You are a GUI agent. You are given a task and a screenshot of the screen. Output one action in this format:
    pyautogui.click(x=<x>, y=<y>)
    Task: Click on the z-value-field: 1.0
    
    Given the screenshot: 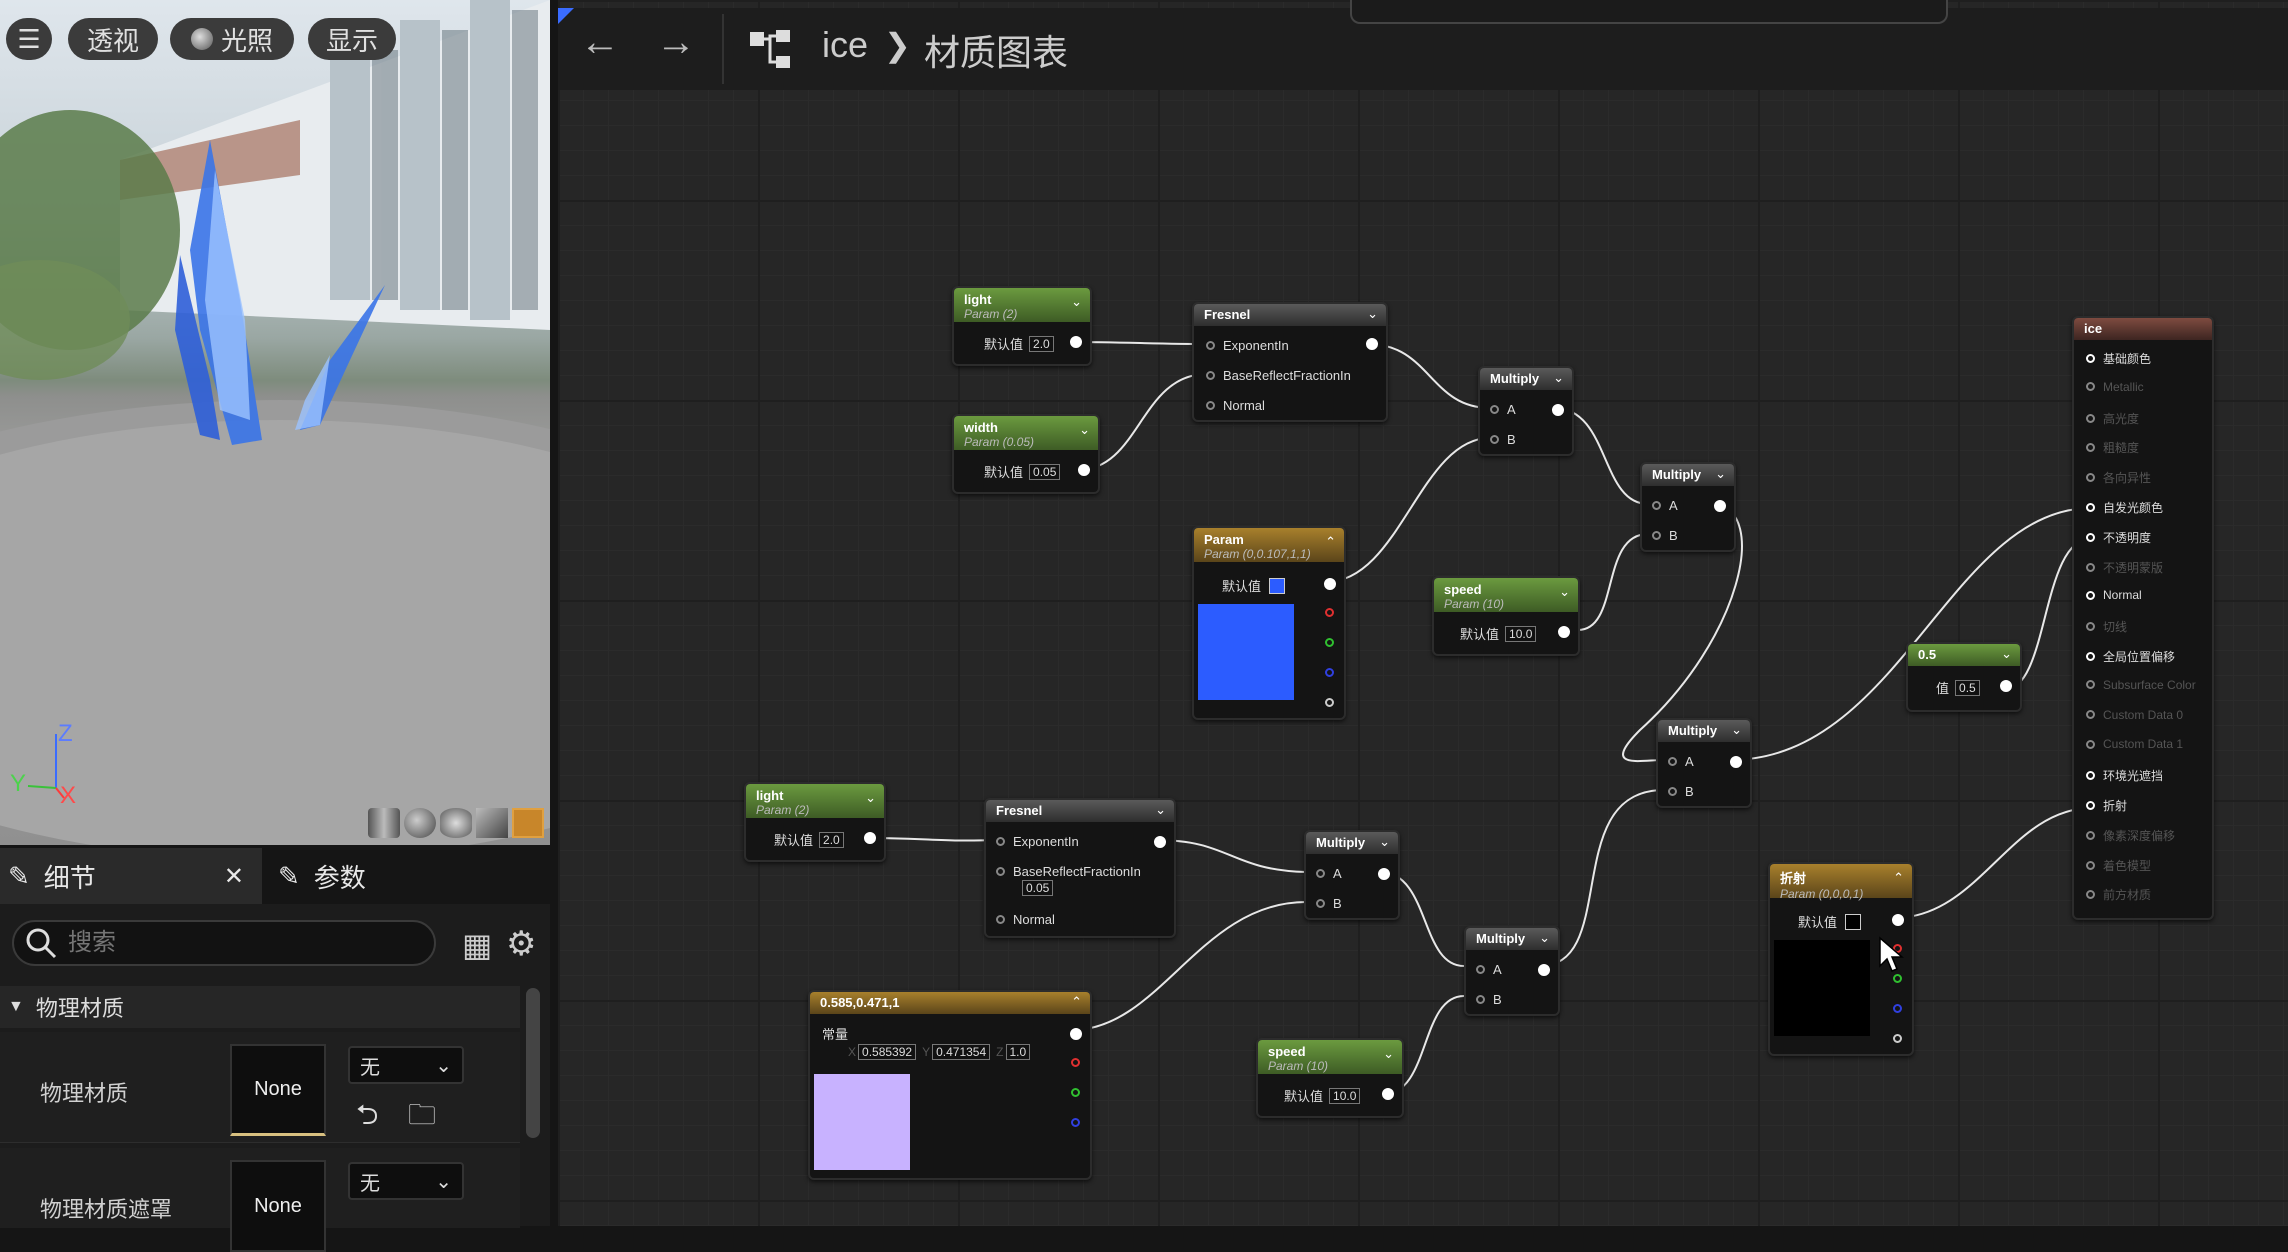 What is the action you would take?
    pyautogui.click(x=1018, y=1052)
    